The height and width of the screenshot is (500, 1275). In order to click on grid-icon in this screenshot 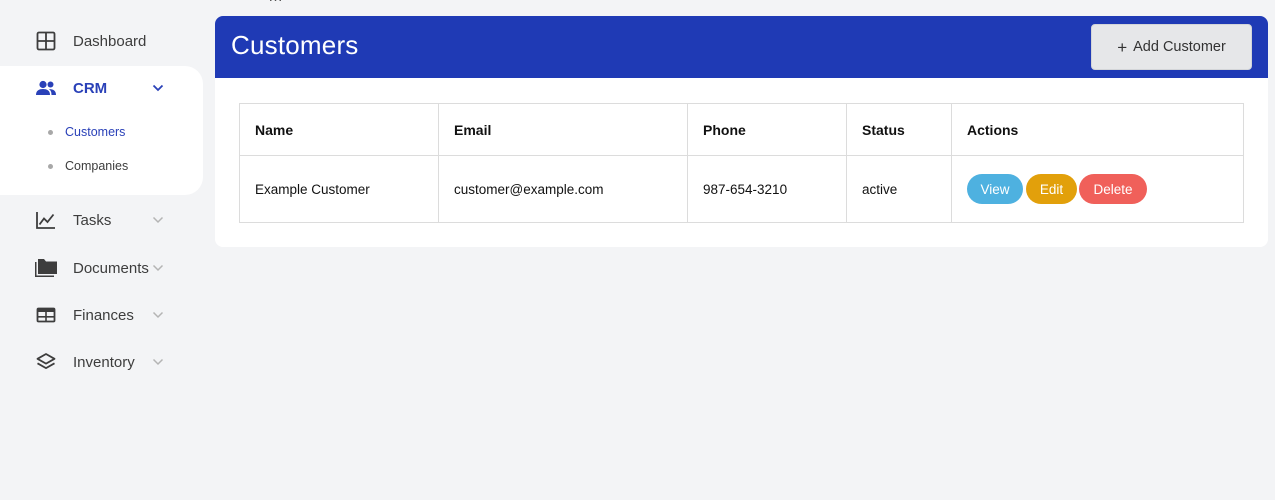, I will do `click(46, 41)`.